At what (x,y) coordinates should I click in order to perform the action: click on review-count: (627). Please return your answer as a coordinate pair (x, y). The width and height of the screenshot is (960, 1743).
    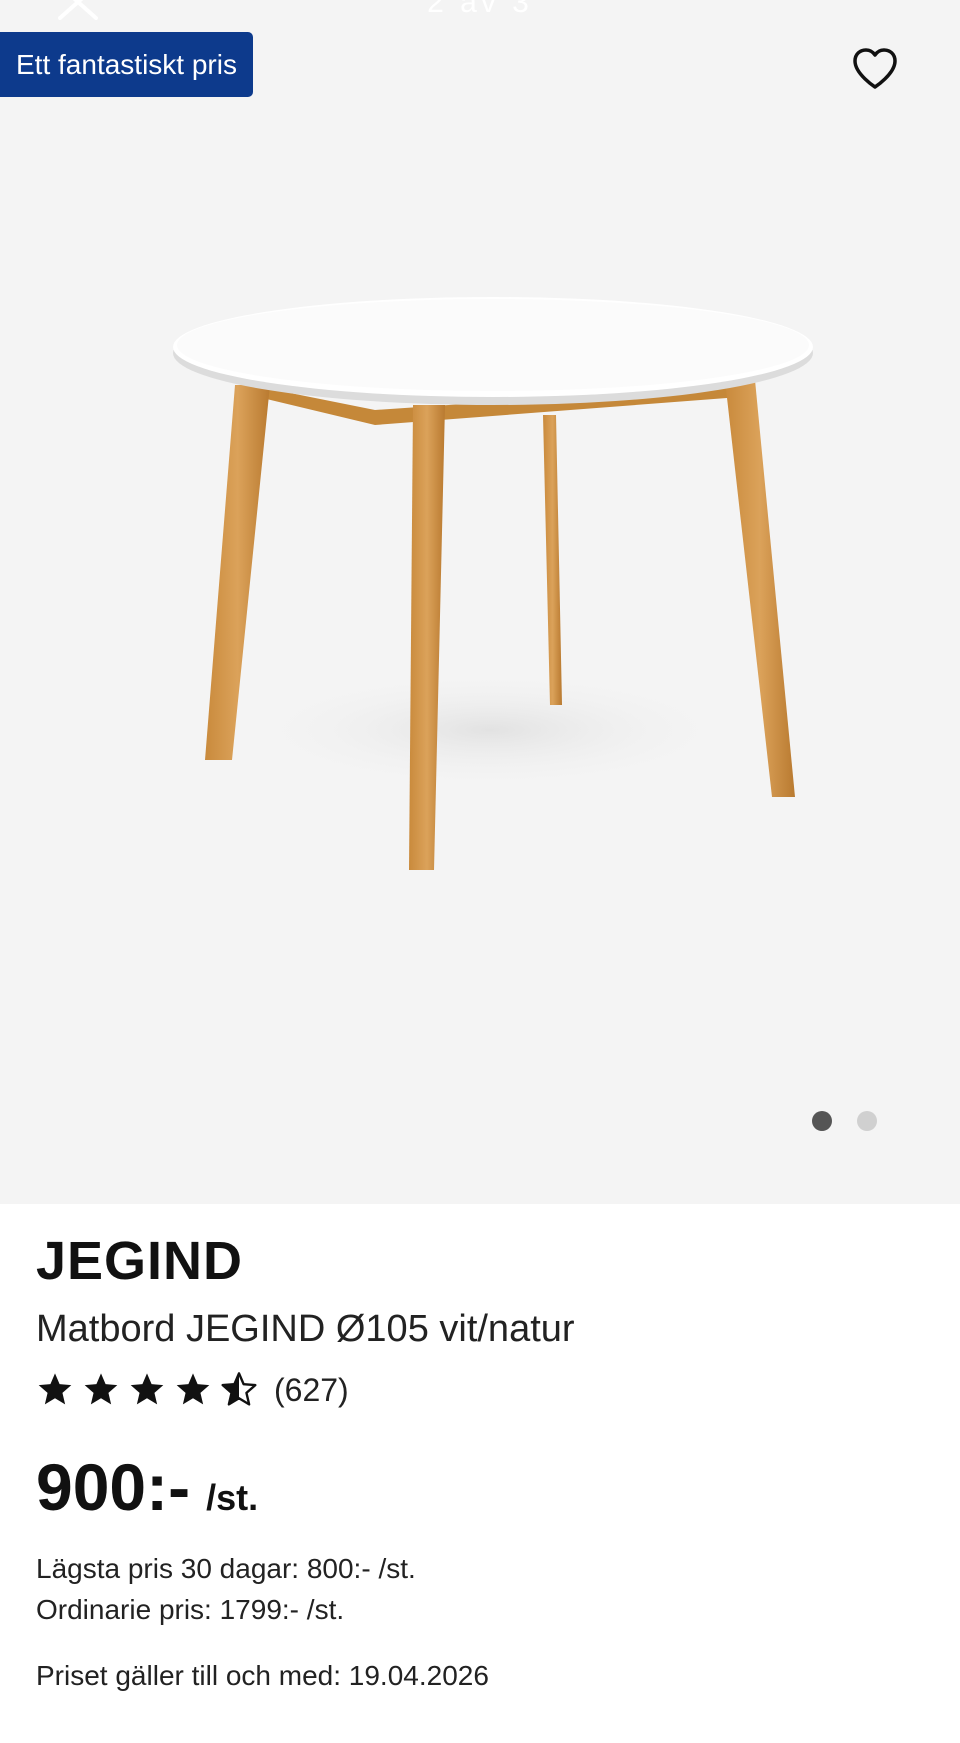
    Looking at the image, I should click on (311, 1390).